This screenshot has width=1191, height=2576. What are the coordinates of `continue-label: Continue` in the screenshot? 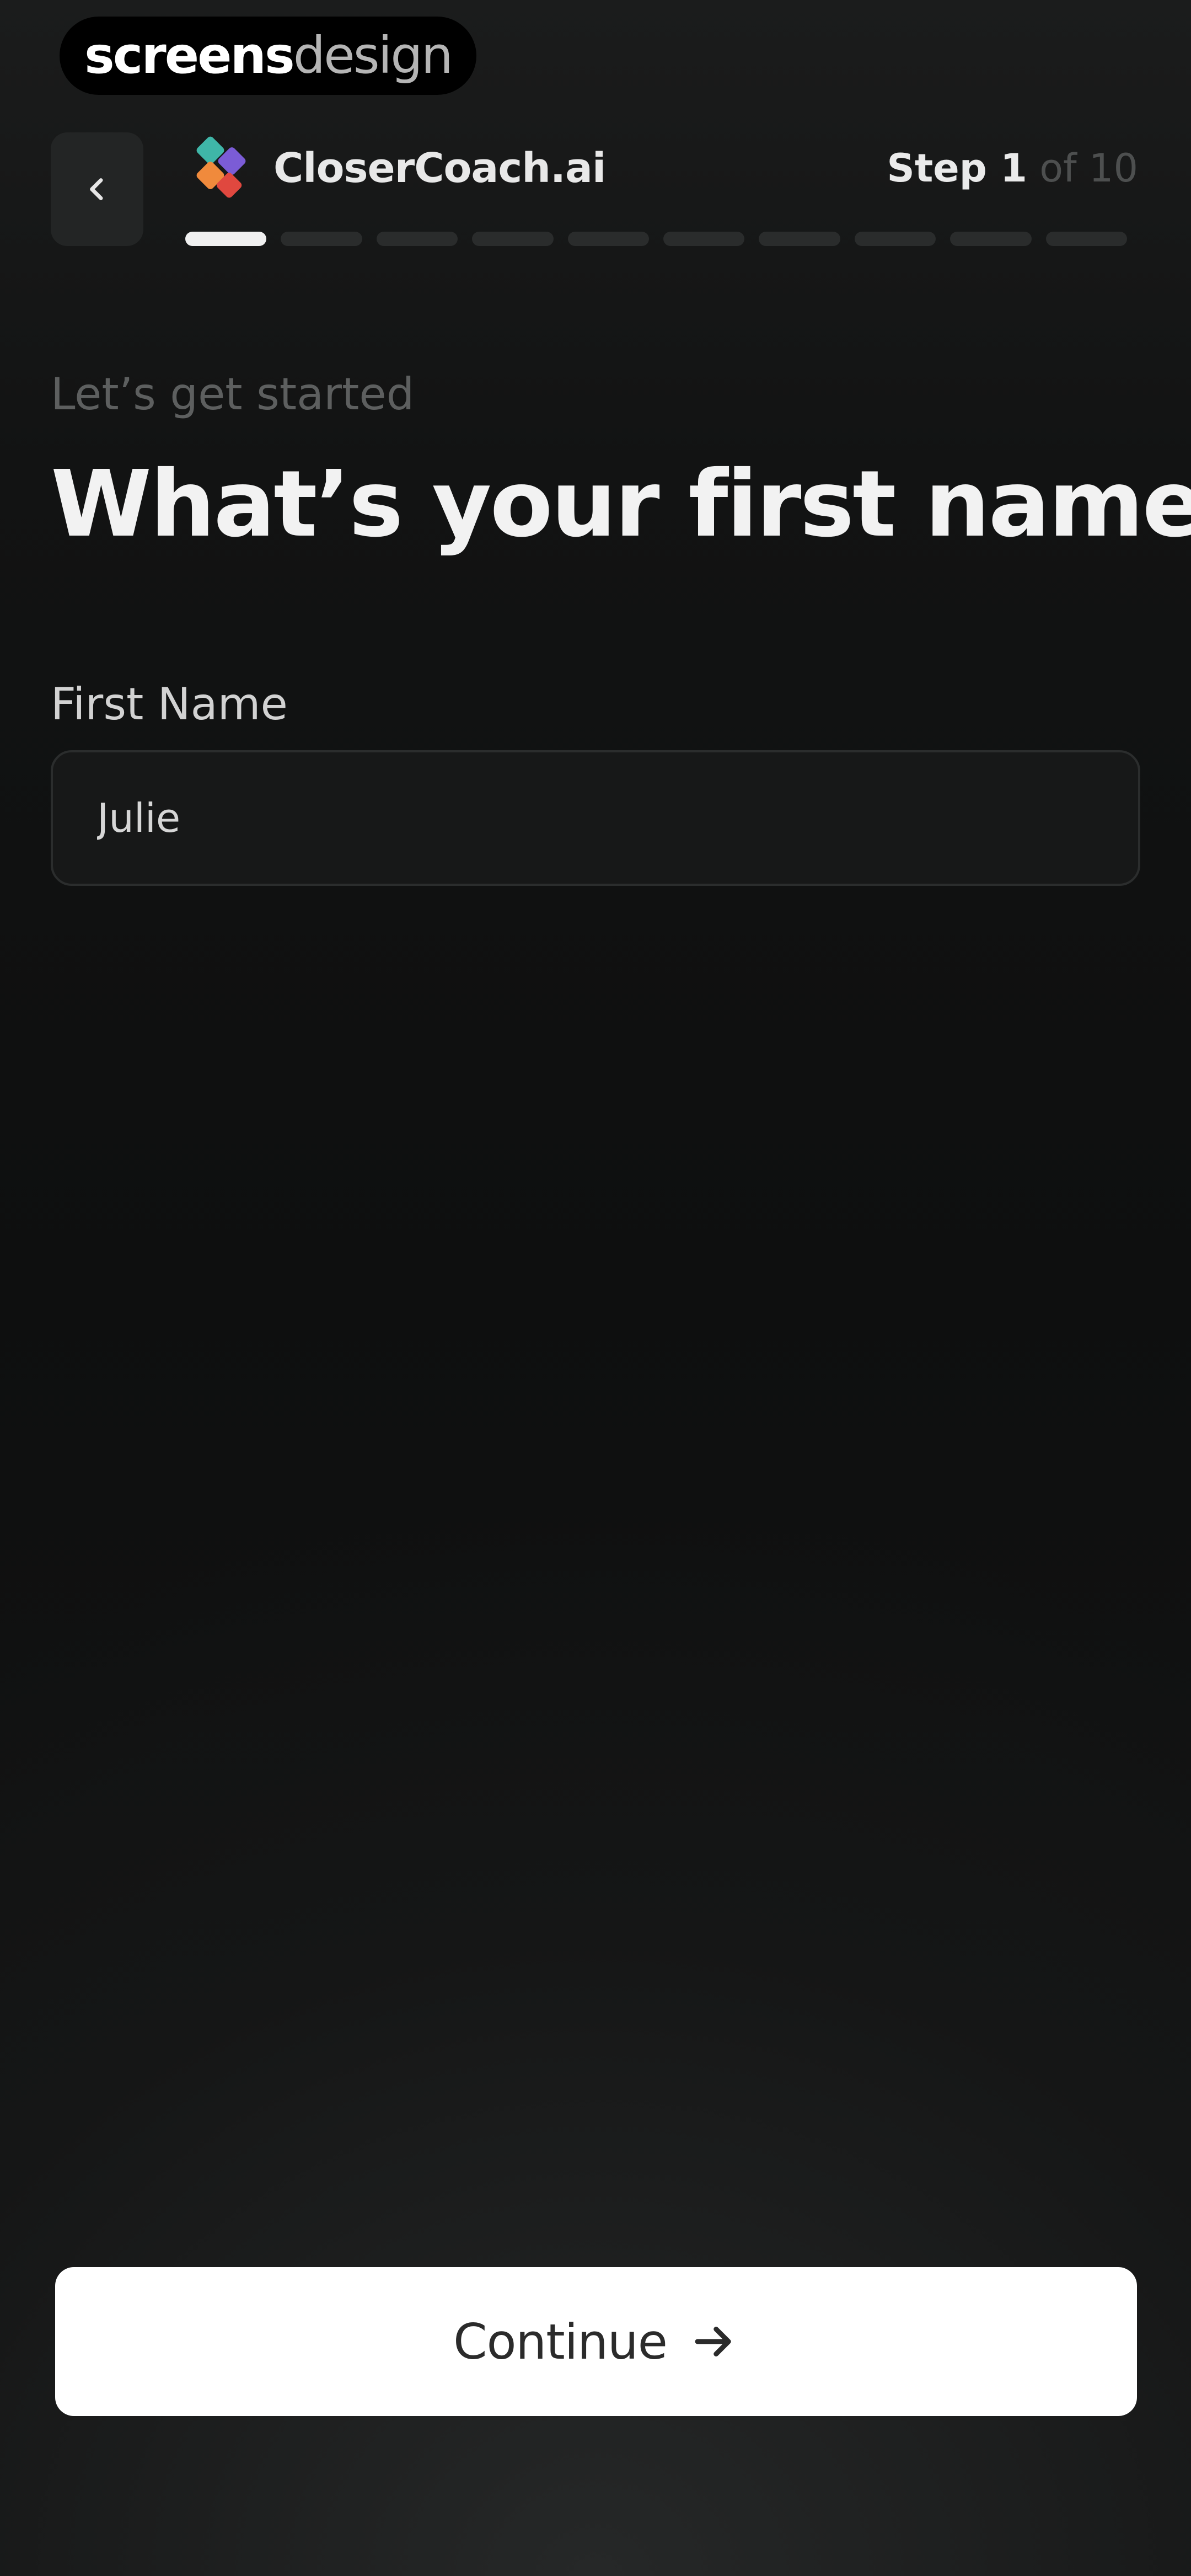 It's located at (560, 2341).